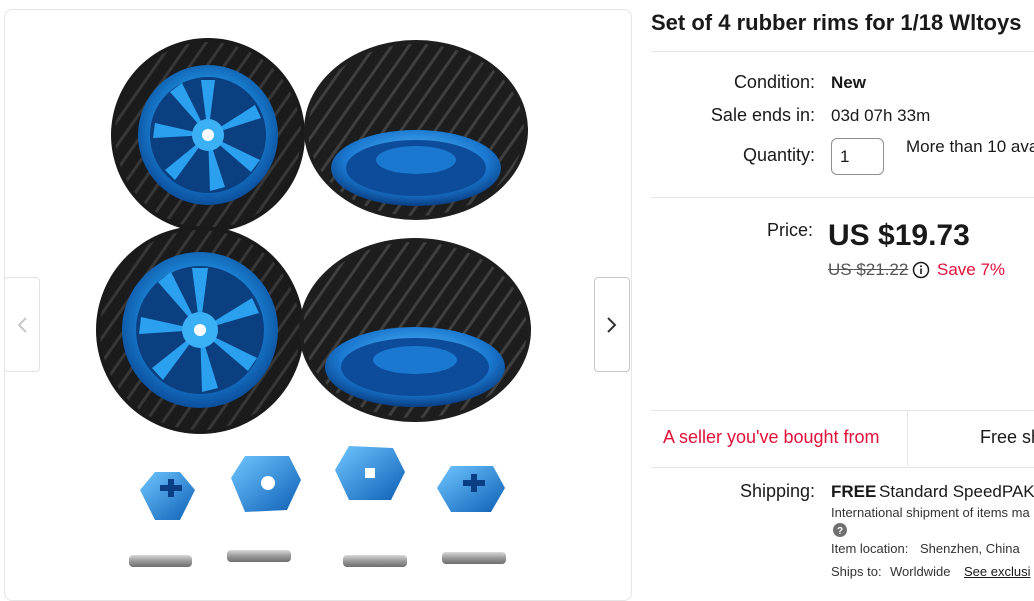 The height and width of the screenshot is (601, 1034). Describe the element at coordinates (921, 270) in the screenshot. I see `info-icon` at that location.